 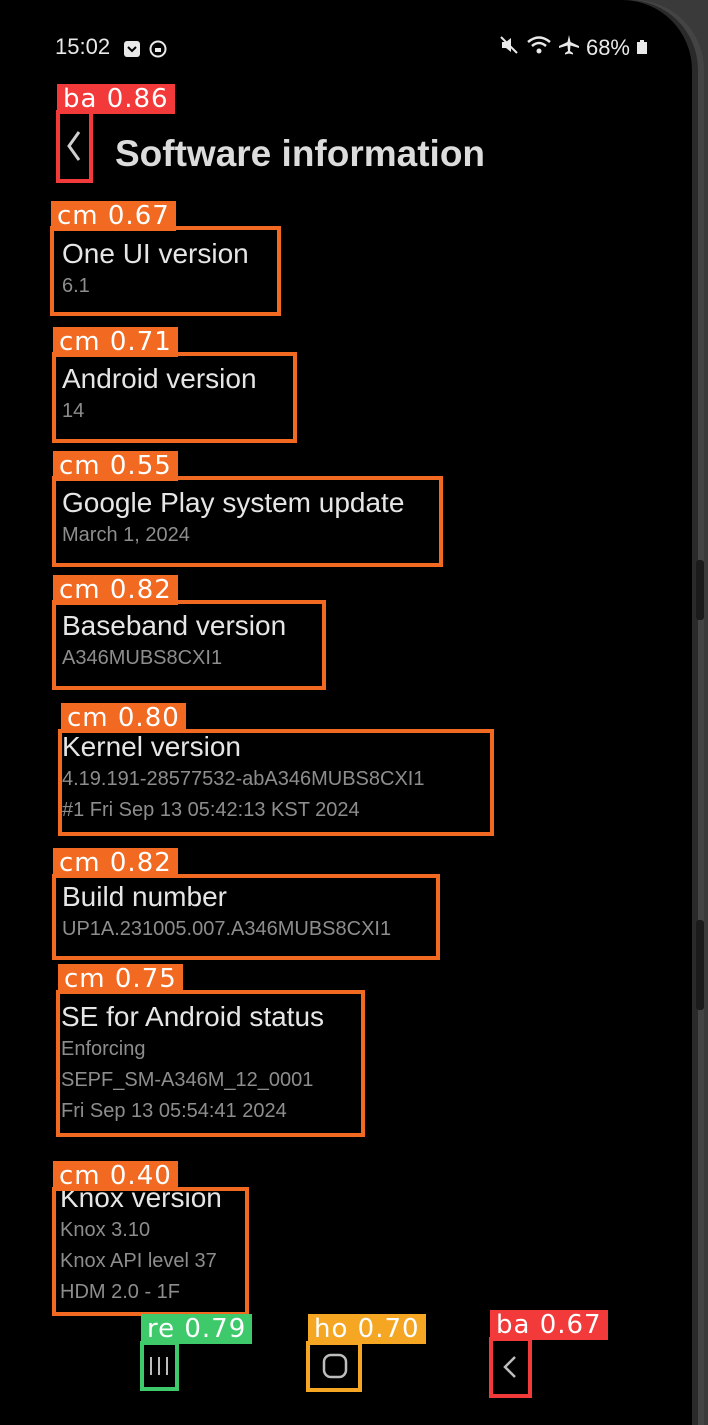 What do you see at coordinates (142, 658) in the screenshot?
I see `item-value: A346MUBS8CXI1` at bounding box center [142, 658].